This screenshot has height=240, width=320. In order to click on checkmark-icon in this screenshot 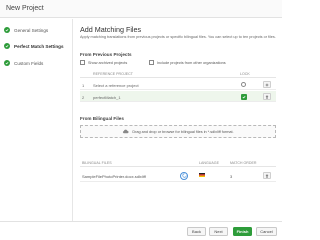, I will do `click(244, 96)`.